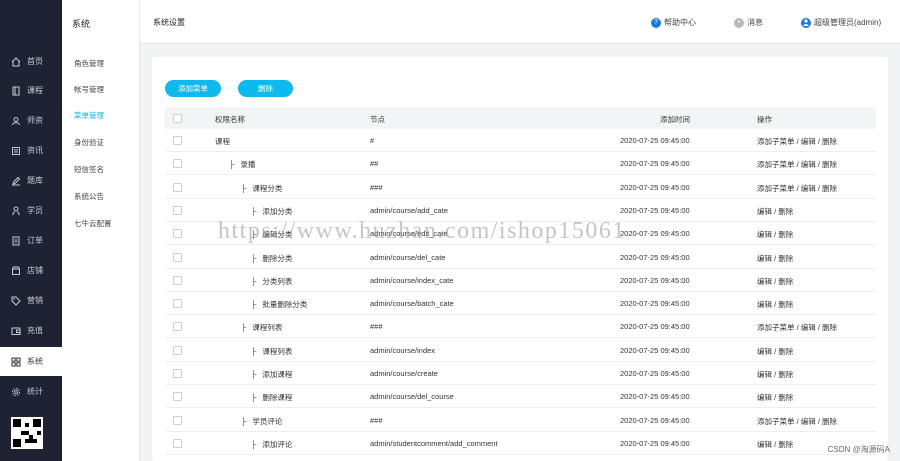 The height and width of the screenshot is (461, 900). I want to click on node-cell: admin/course/edit_cate, so click(409, 234).